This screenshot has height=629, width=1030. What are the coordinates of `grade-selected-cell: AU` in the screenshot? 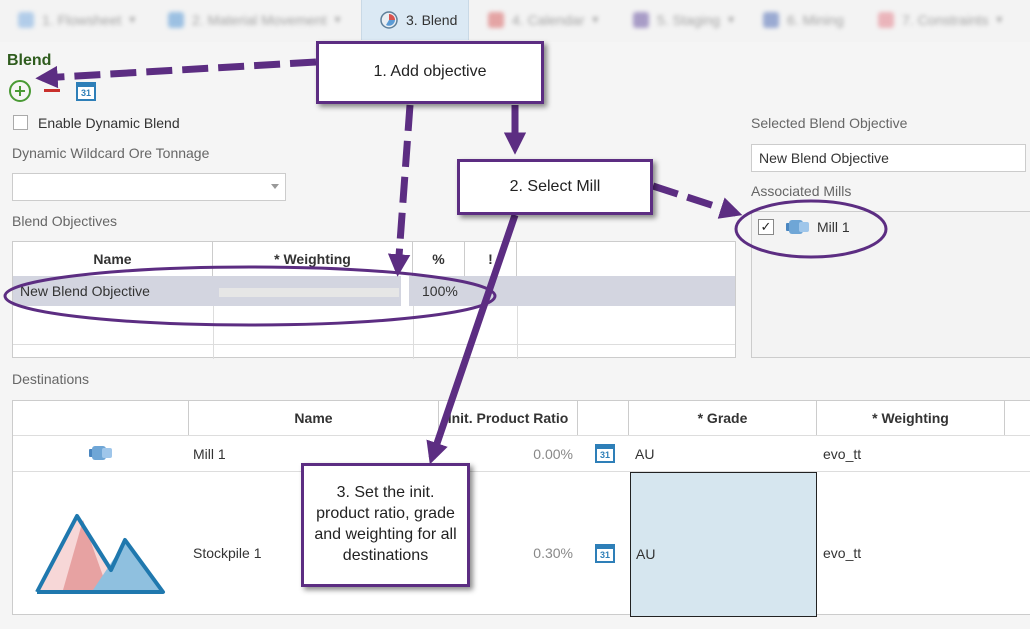 It's located at (723, 544).